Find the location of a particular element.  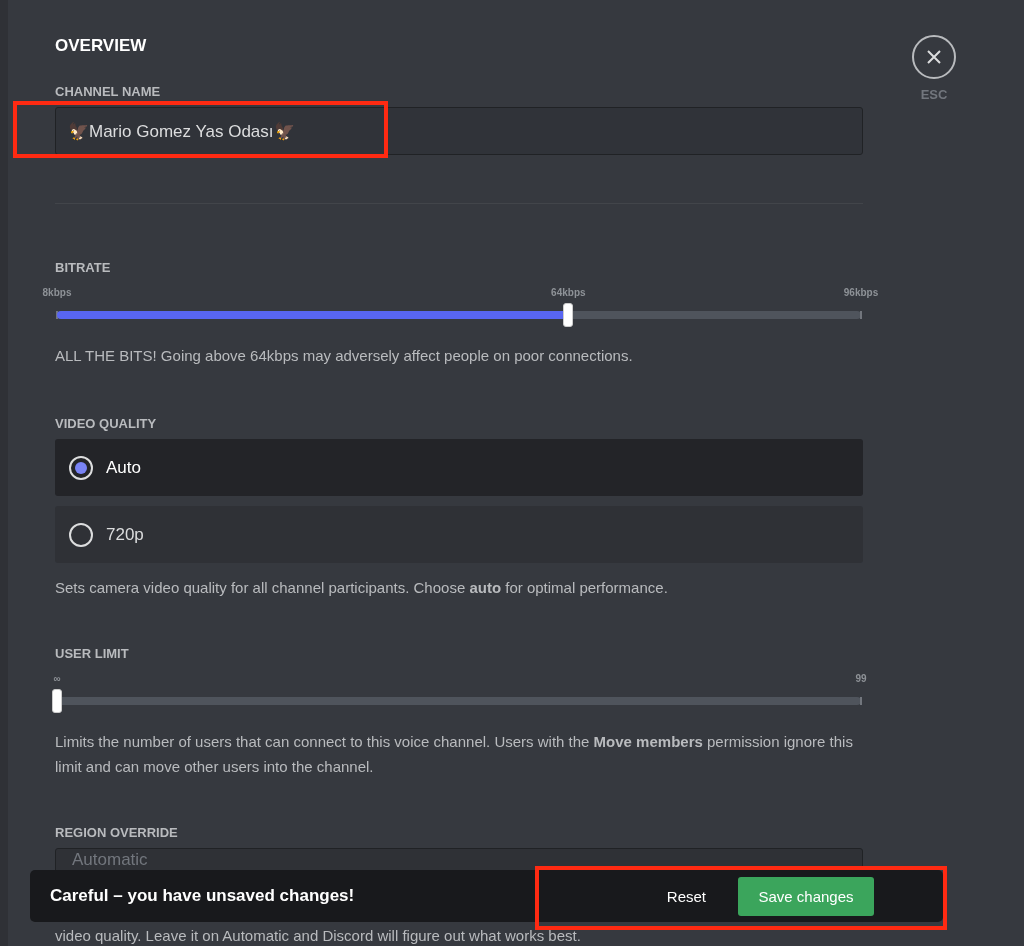

page-title: OVERVIEW is located at coordinates (101, 46).